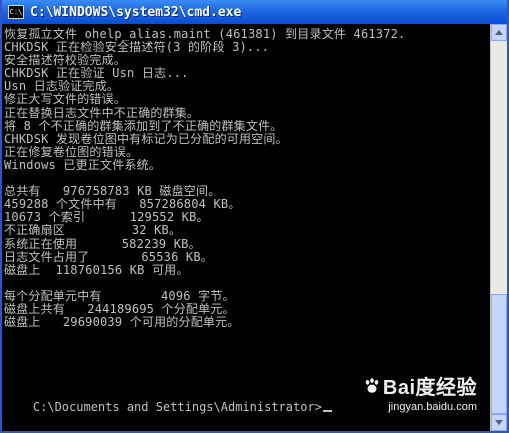 This screenshot has height=433, width=509. What do you see at coordinates (102, 244) in the screenshot?
I see `console-line: 系统正在使用 582239 KB。` at bounding box center [102, 244].